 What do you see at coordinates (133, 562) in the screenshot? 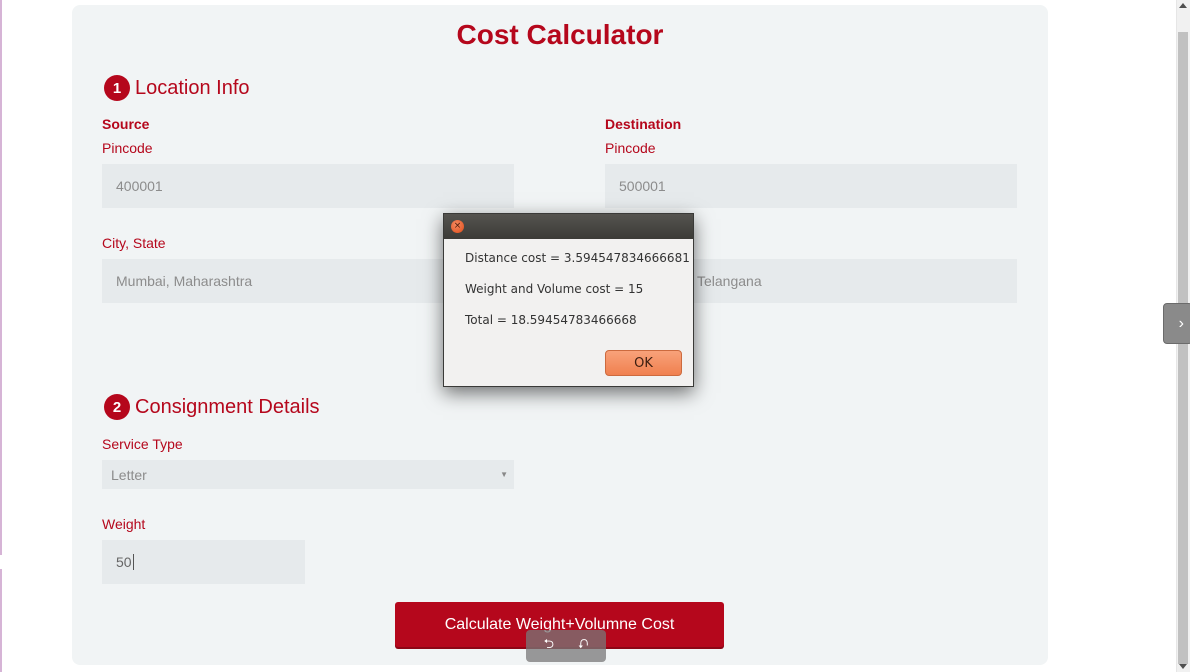
I see `text-cursor` at bounding box center [133, 562].